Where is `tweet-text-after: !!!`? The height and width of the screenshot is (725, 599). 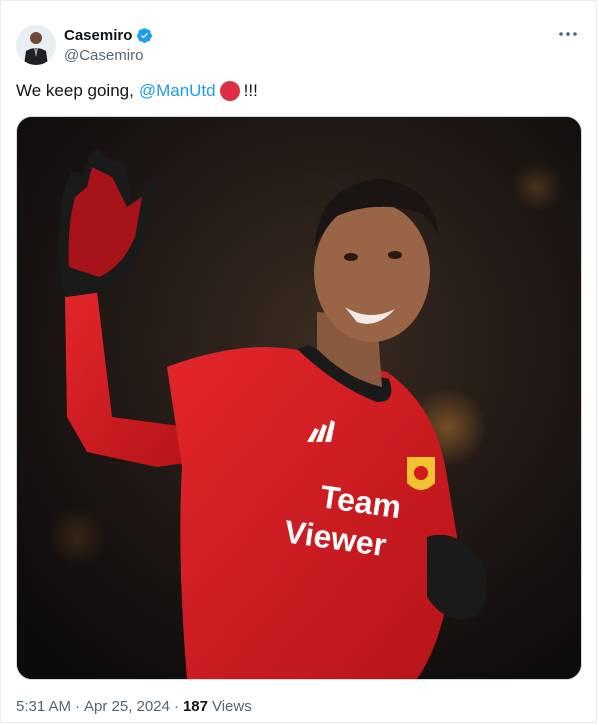 tweet-text-after: !!! is located at coordinates (250, 90).